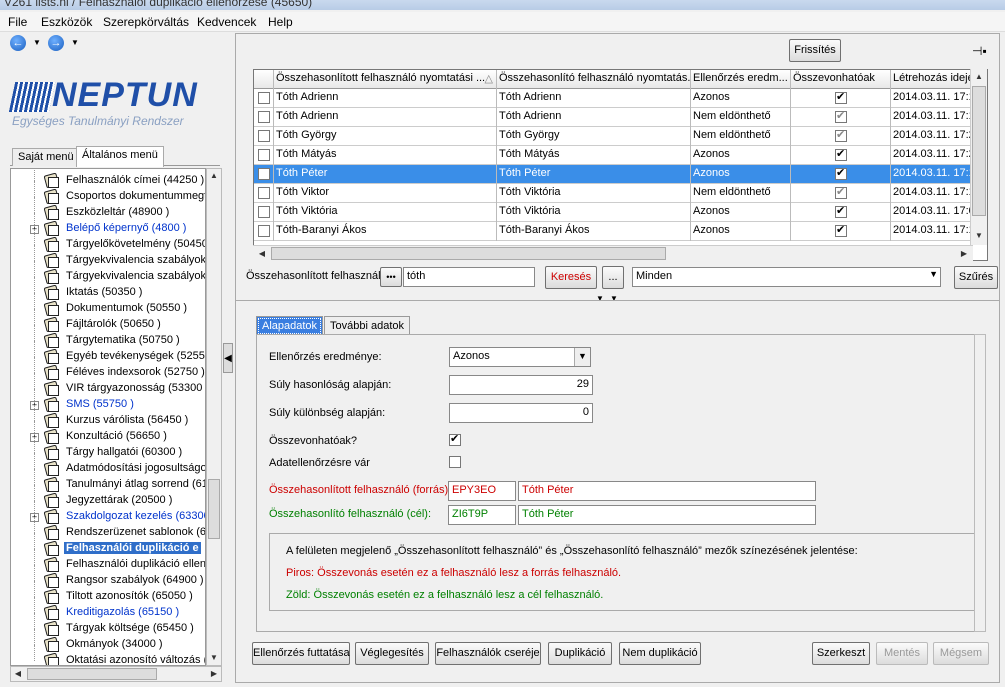  What do you see at coordinates (979, 236) in the screenshot?
I see `grid-scroll-down-icon: ▼` at bounding box center [979, 236].